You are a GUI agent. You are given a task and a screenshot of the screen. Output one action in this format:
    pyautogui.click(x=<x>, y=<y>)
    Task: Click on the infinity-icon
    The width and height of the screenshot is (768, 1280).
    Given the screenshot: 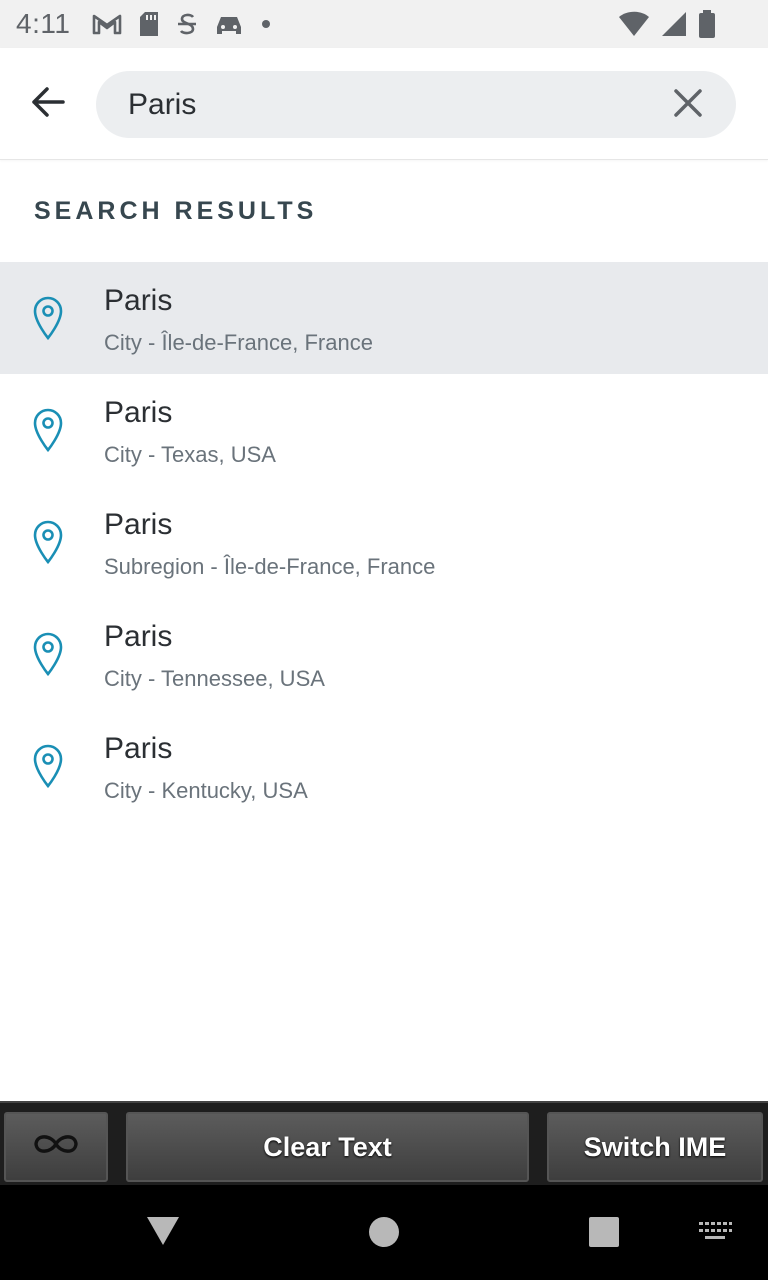 What is the action you would take?
    pyautogui.click(x=56, y=1147)
    